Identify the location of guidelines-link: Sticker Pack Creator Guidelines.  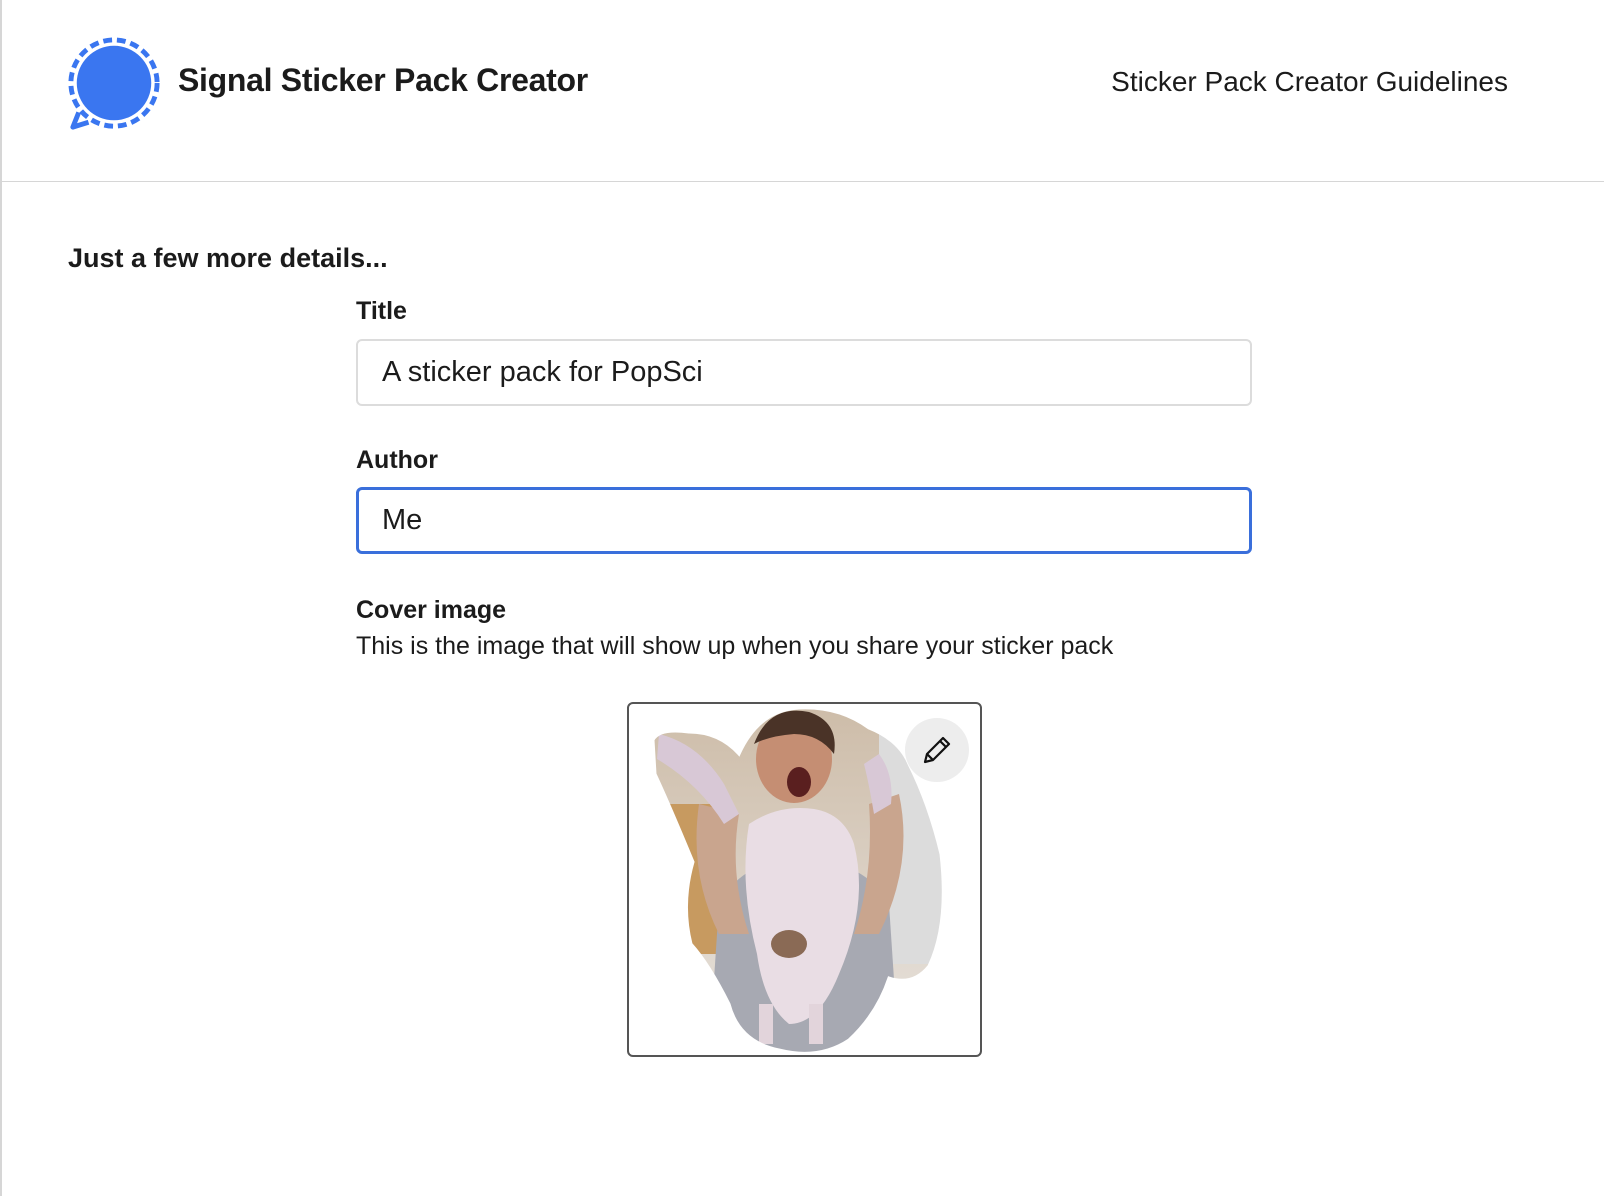
(1309, 82).